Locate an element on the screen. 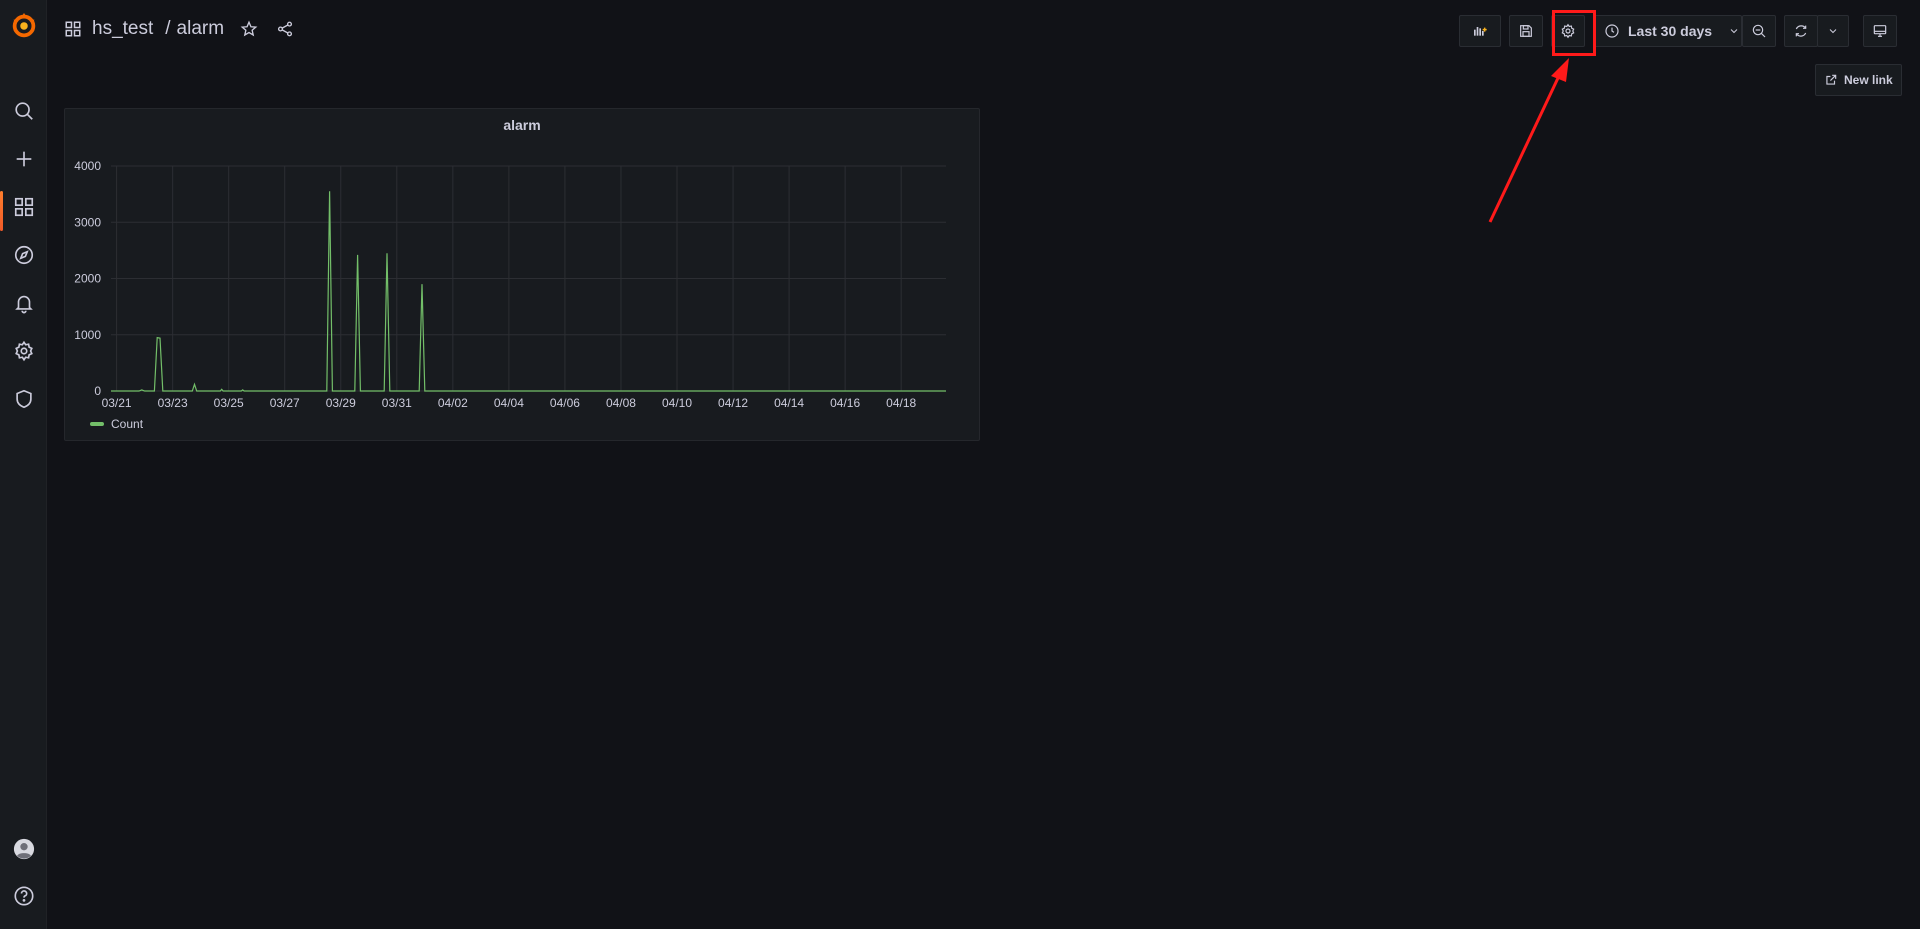 Image resolution: width=1920 pixels, height=929 pixels. sidebar-profile is located at coordinates (23, 849).